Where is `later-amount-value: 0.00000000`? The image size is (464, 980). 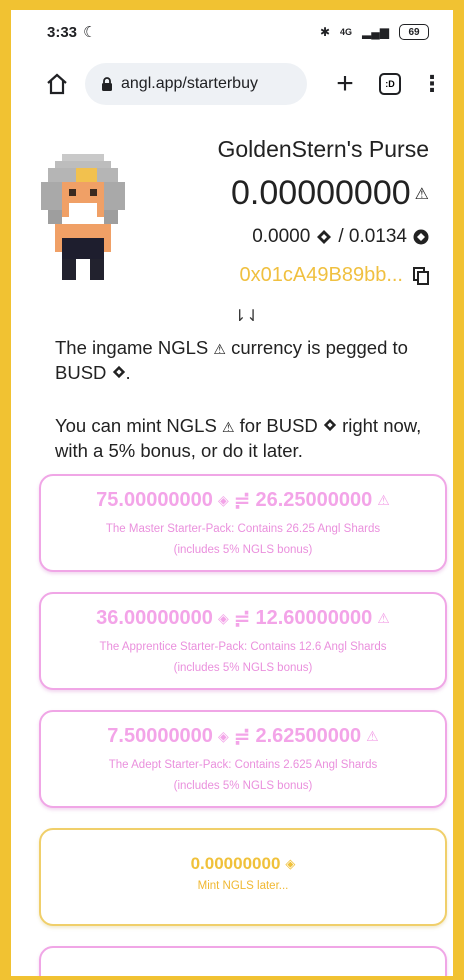 later-amount-value: 0.00000000 is located at coordinates (235, 863).